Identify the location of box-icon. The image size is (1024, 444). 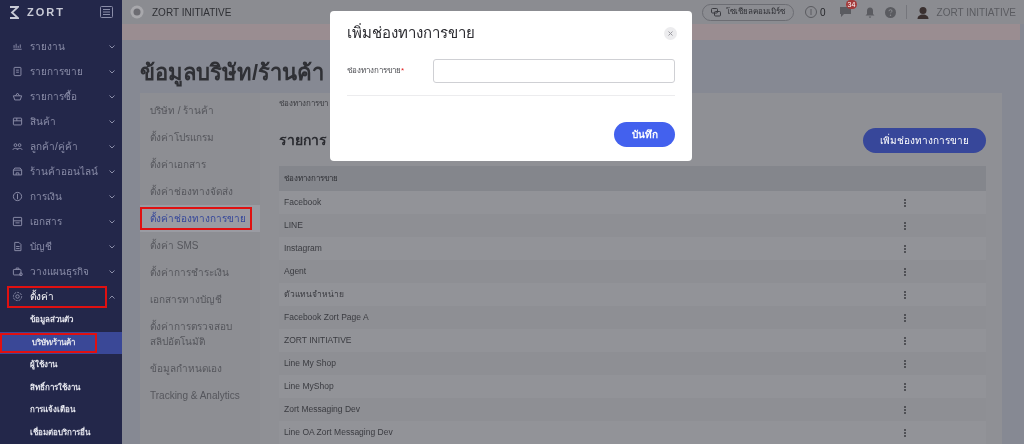
(17, 121).